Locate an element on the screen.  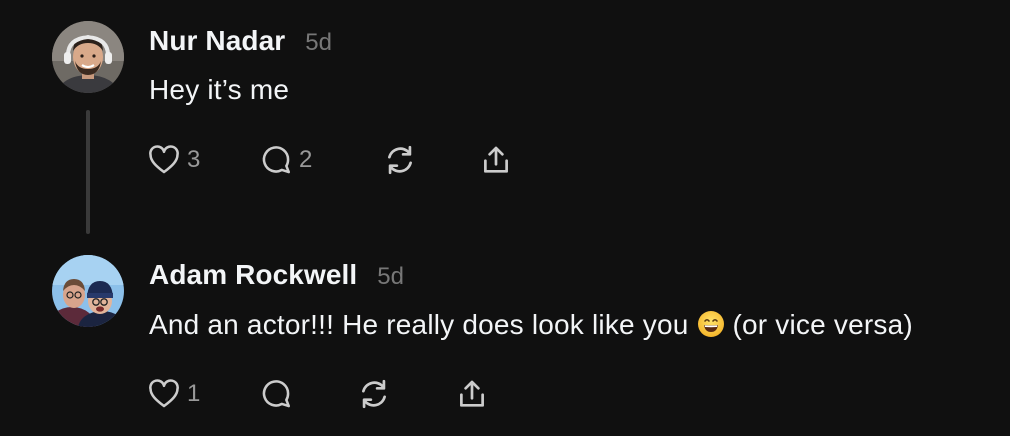
reply-button: 2 is located at coordinates (285, 160).